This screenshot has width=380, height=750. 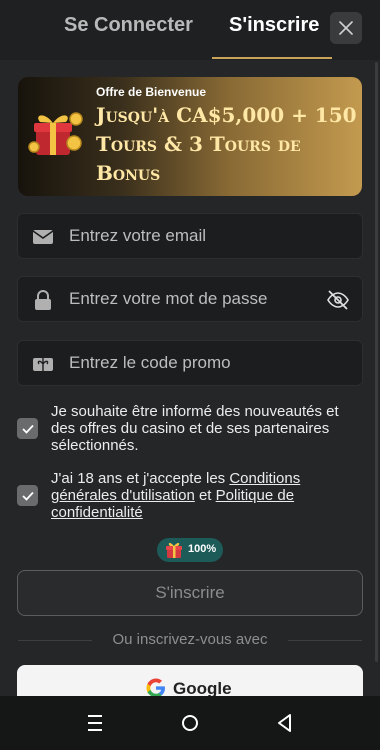 I want to click on close-button, so click(x=346, y=28).